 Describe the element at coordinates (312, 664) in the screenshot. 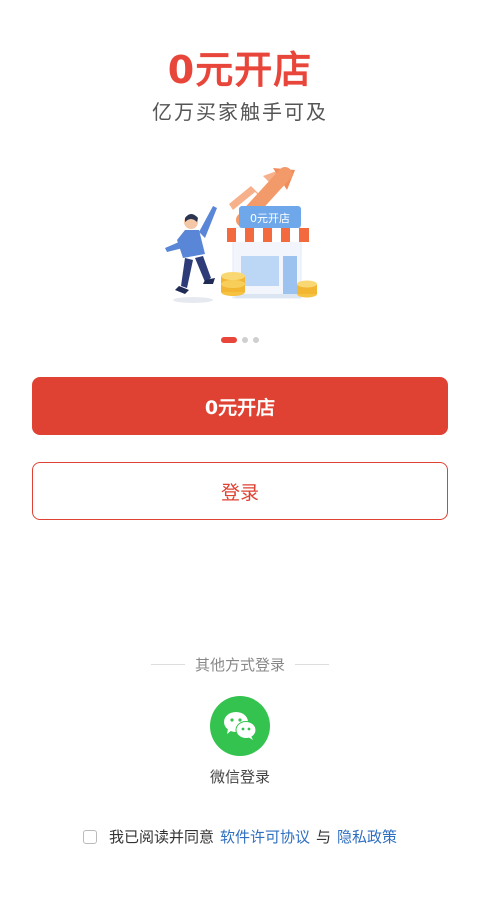

I see `divider-right` at that location.